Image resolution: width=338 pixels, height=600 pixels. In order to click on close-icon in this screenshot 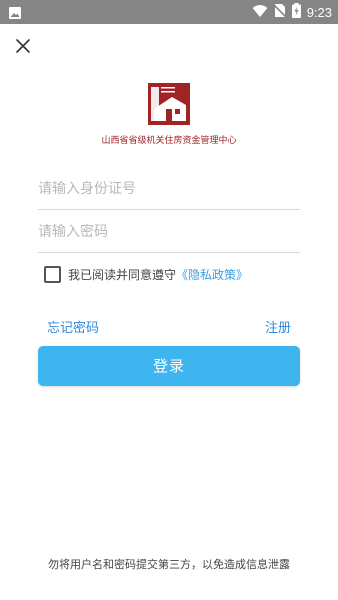, I will do `click(23, 49)`.